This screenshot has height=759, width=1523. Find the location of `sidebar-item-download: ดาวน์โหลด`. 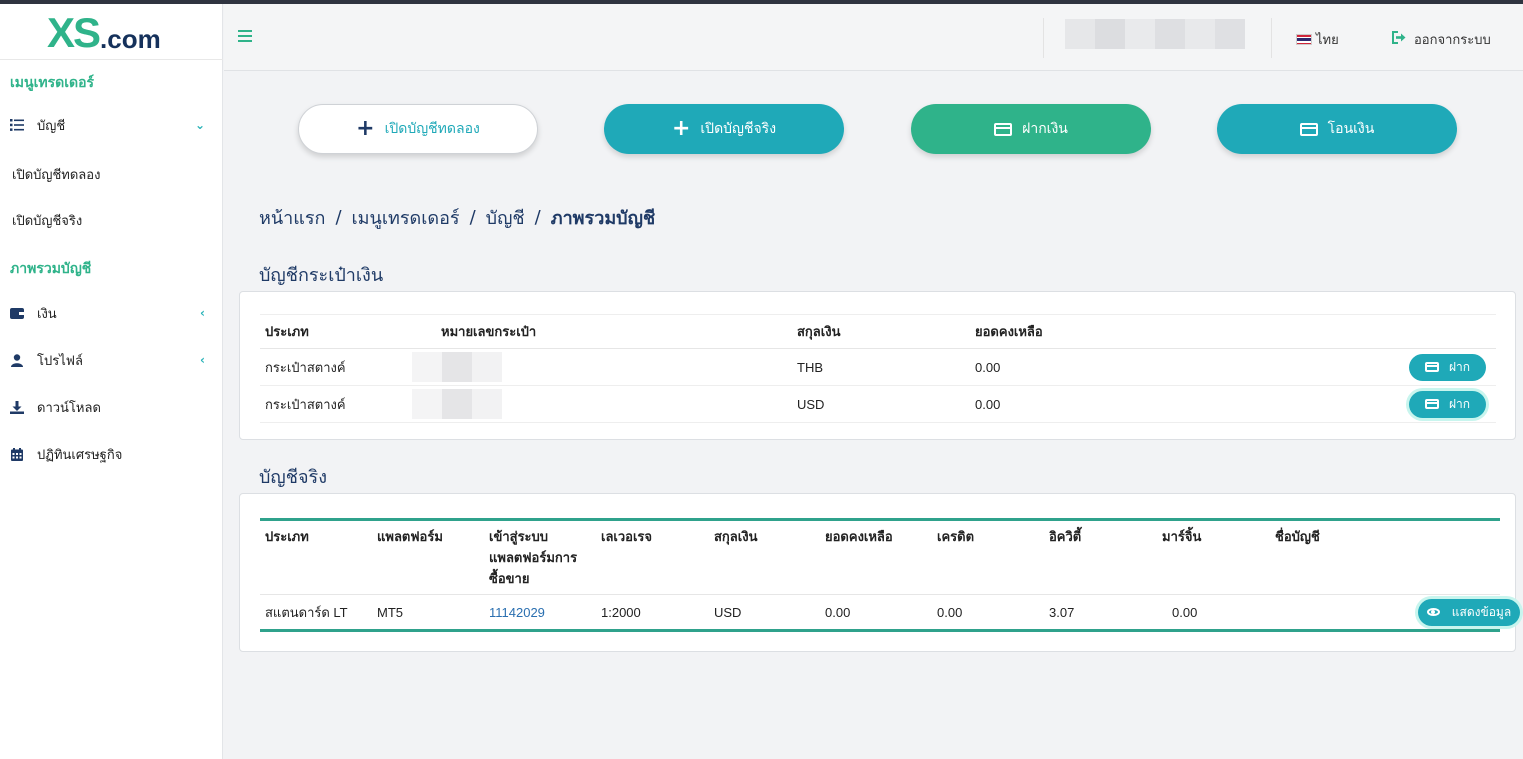

sidebar-item-download: ดาวน์โหลด is located at coordinates (110, 407).